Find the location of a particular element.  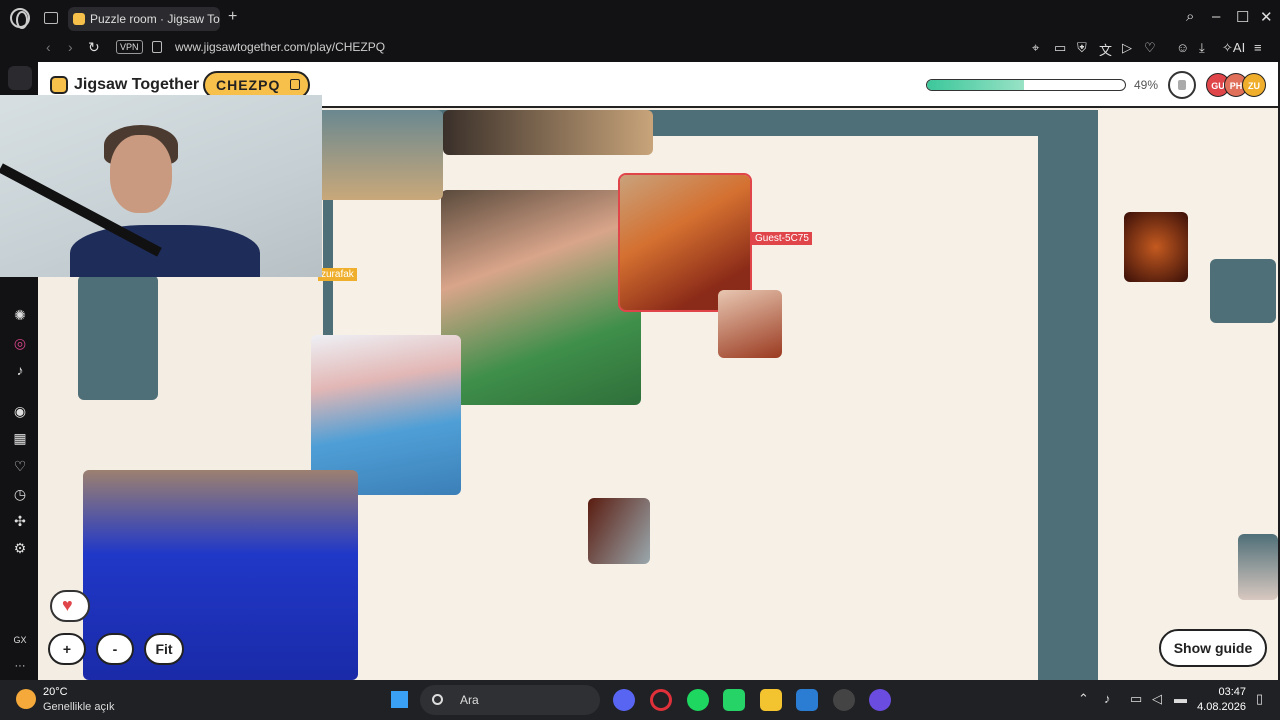

weather-moon-icon is located at coordinates (26, 699).